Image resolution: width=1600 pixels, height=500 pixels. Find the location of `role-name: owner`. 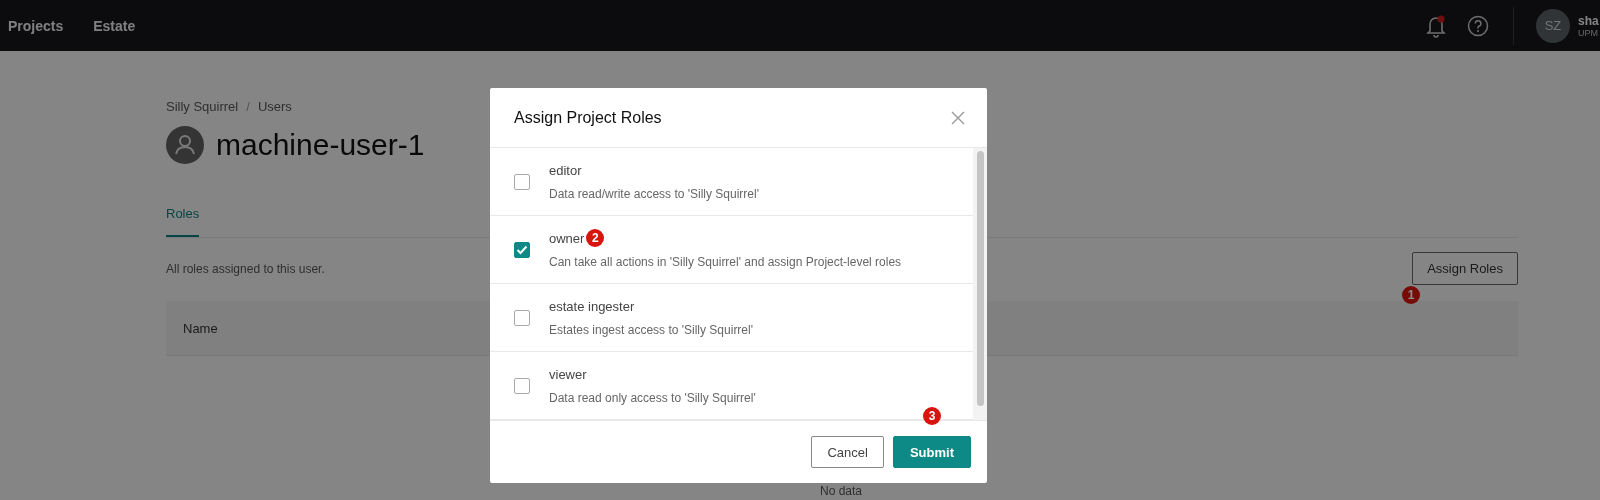

role-name: owner is located at coordinates (567, 238).